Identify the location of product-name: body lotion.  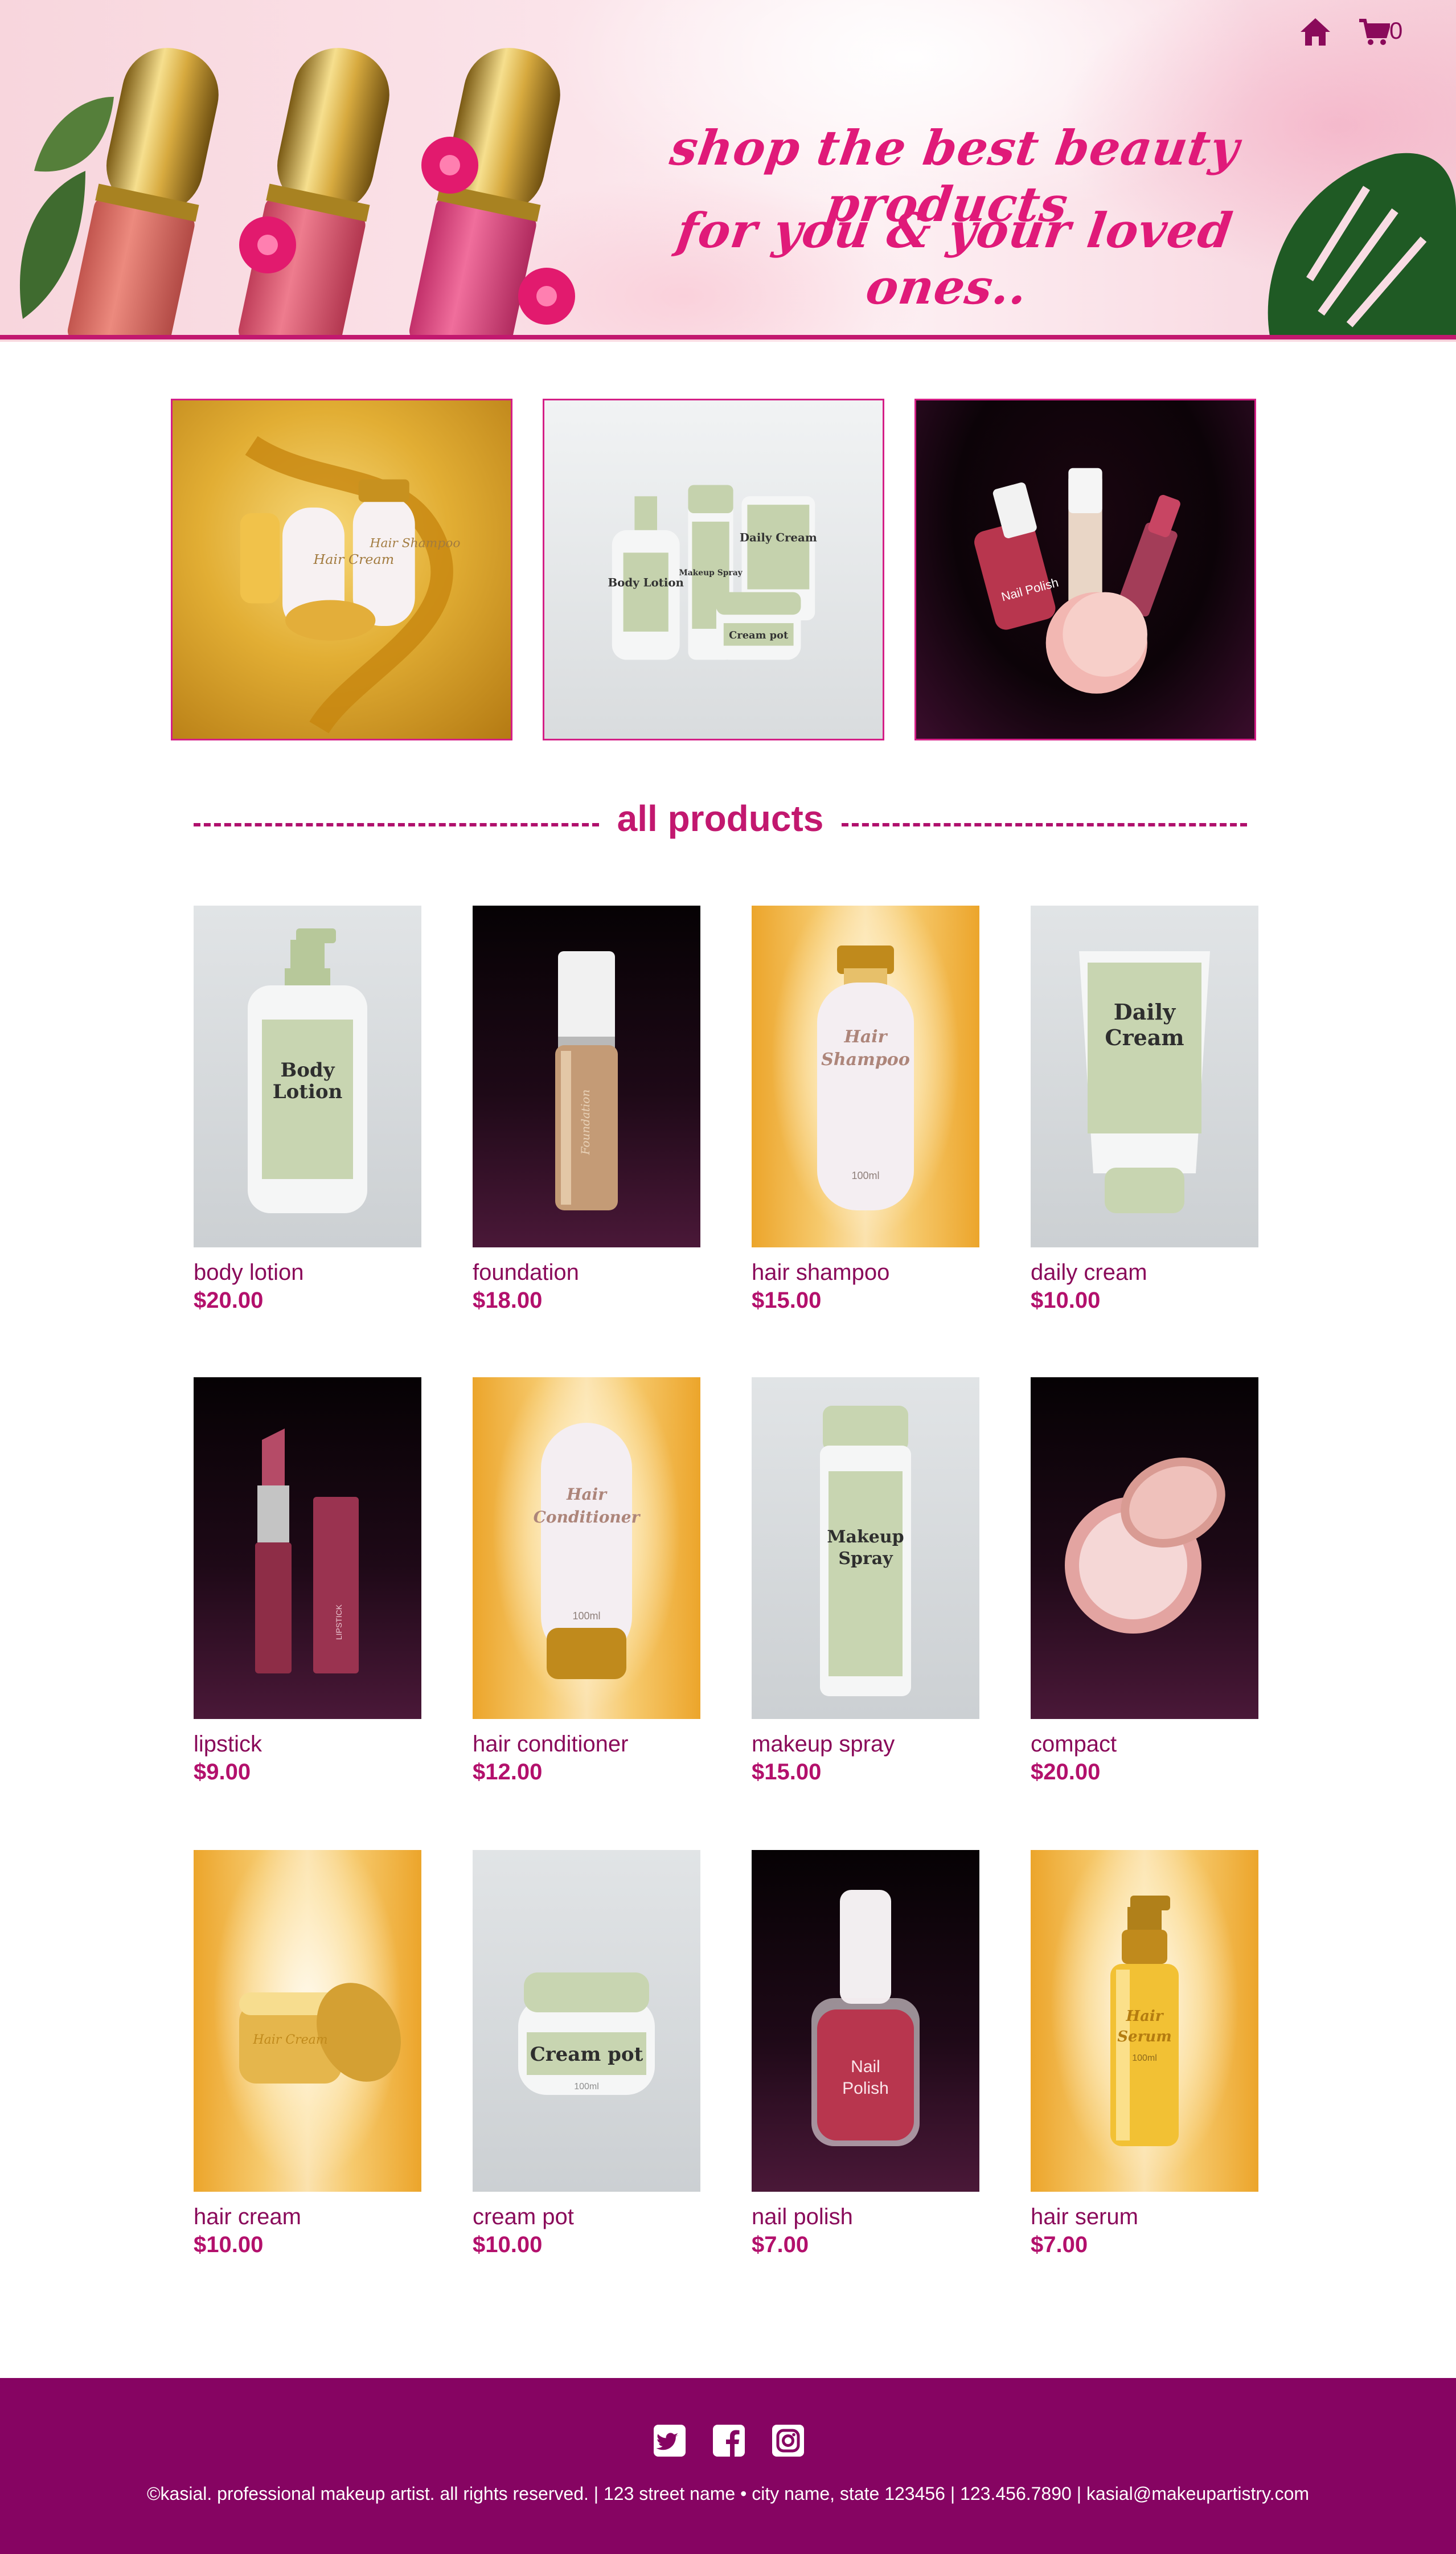
(307, 1273).